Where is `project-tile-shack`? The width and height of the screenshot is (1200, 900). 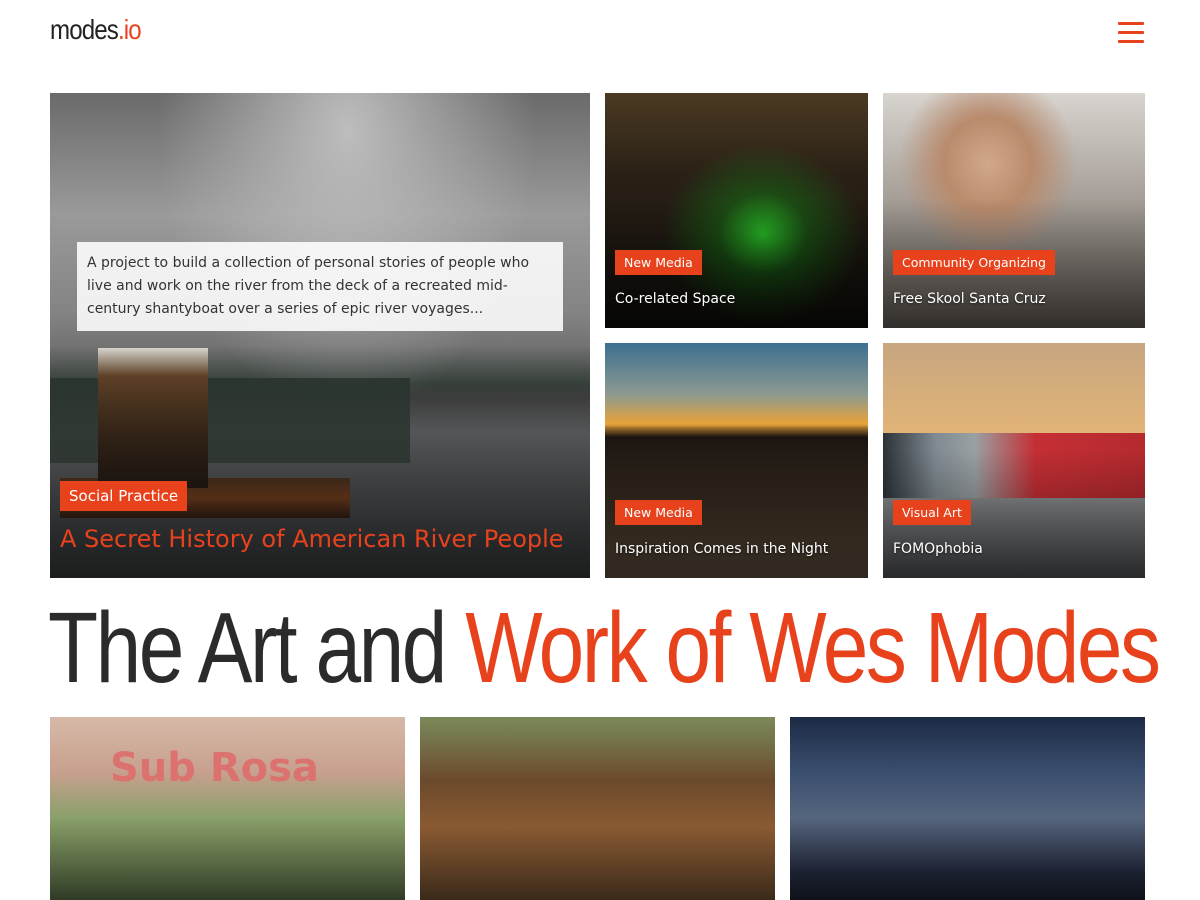
project-tile-shack is located at coordinates (597, 808).